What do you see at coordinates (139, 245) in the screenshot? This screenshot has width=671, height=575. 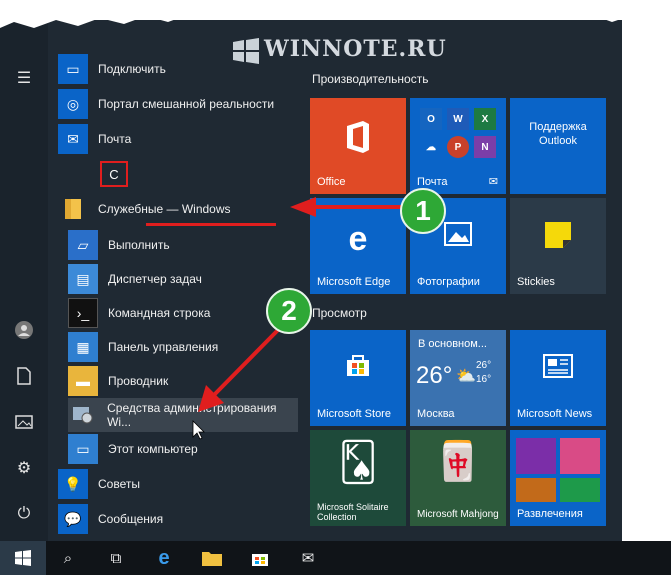 I see `app-label: Выполнить` at bounding box center [139, 245].